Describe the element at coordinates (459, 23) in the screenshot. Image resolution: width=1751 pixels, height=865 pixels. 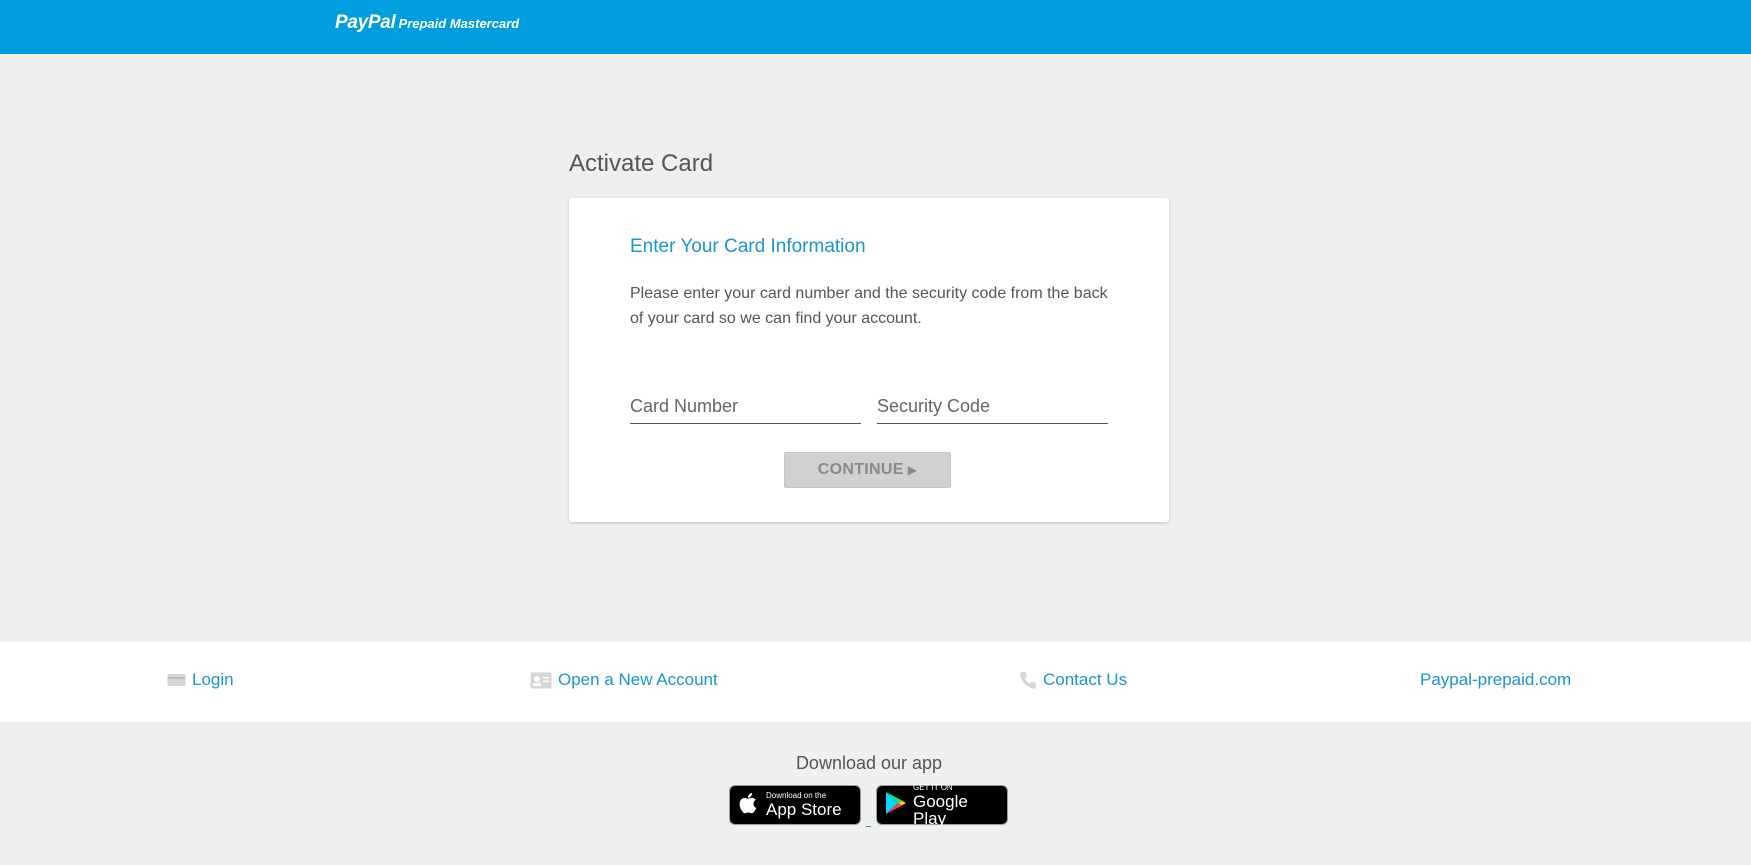
I see `logo-product: Prepaid Mastercard` at that location.